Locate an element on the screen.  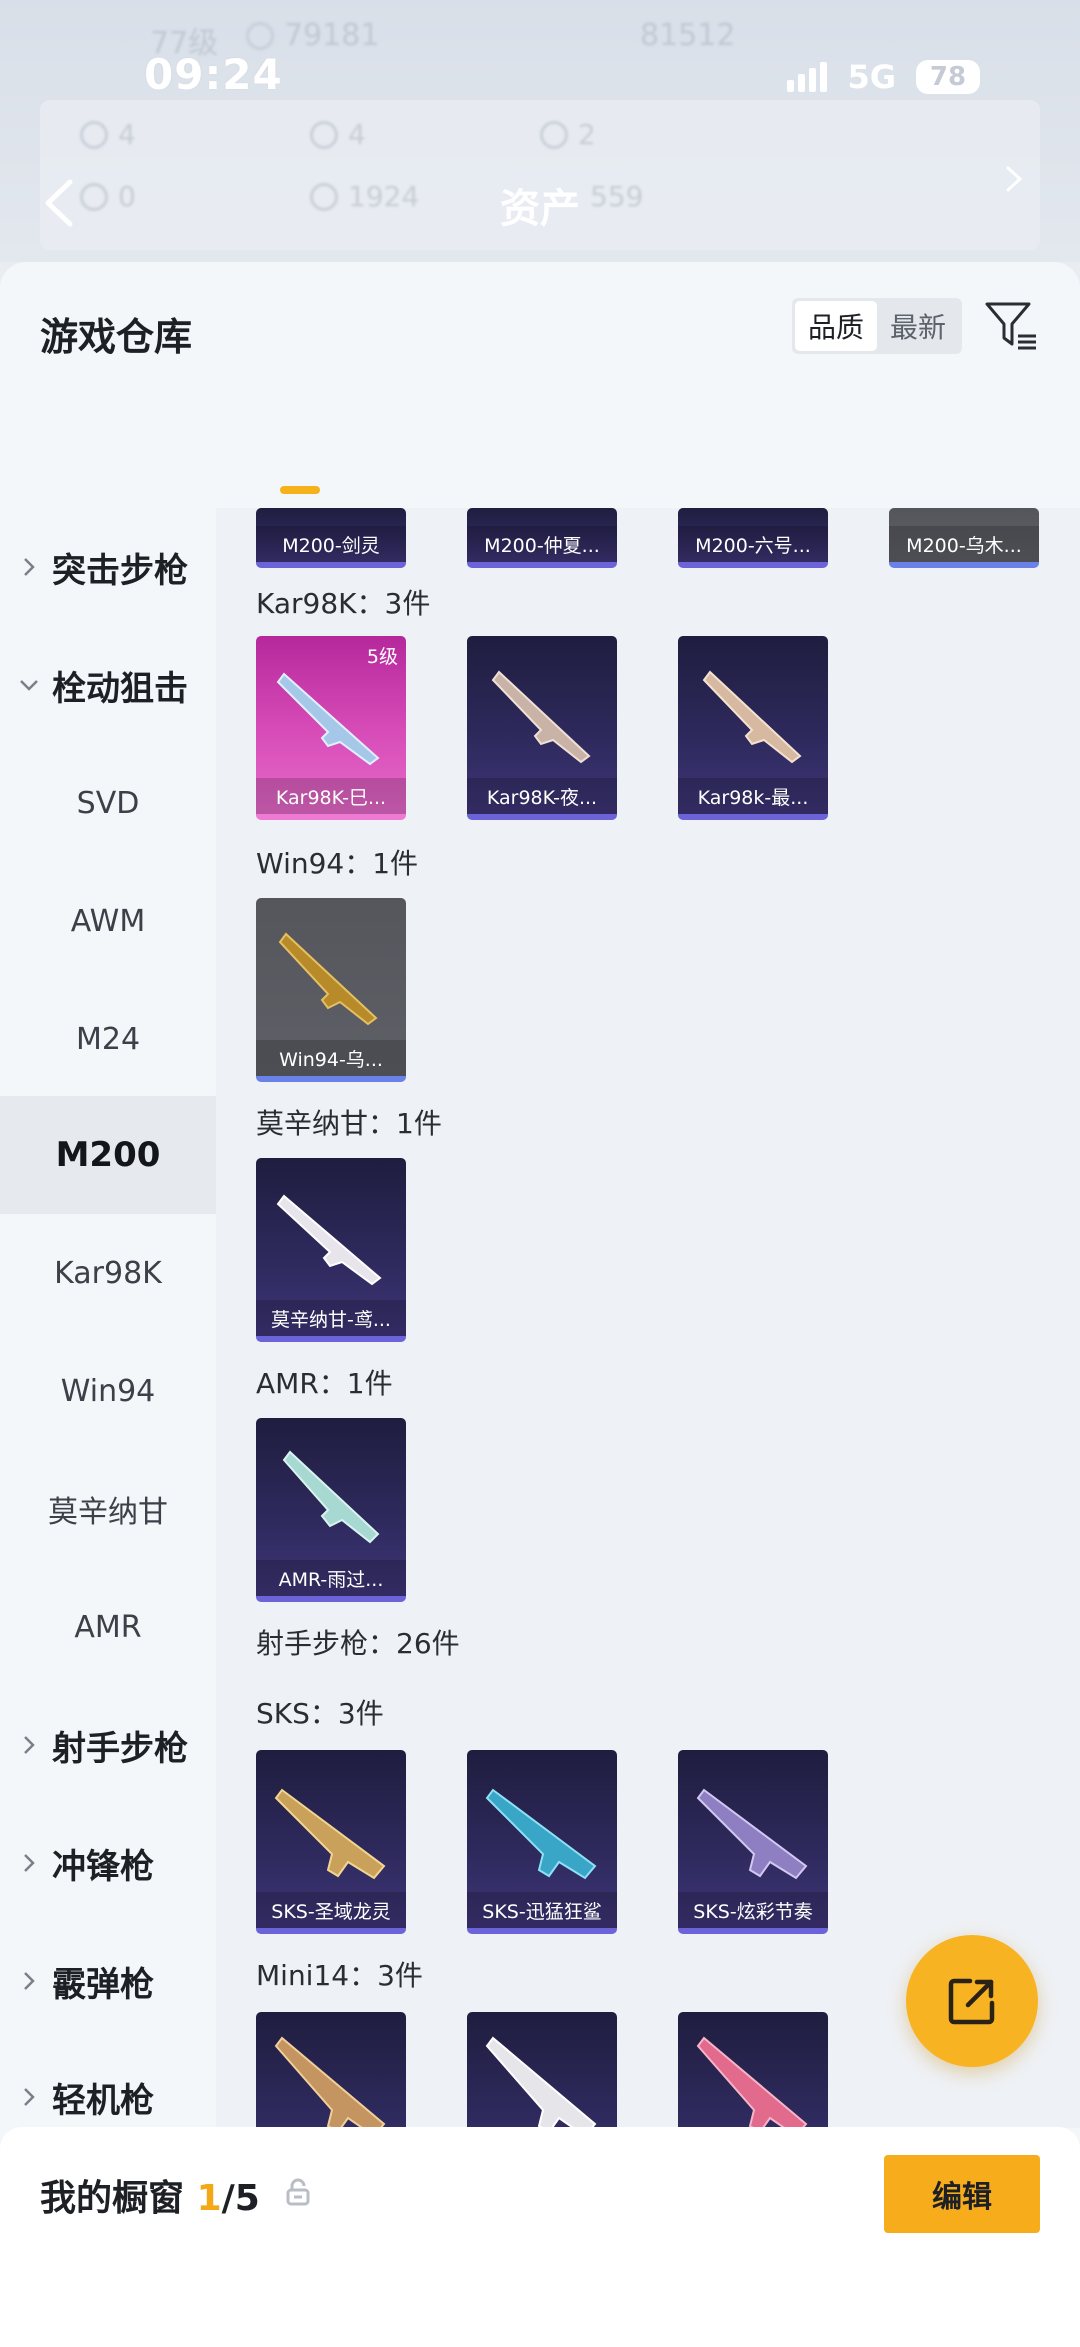
asset-stat: 1924 is located at coordinates (364, 196).